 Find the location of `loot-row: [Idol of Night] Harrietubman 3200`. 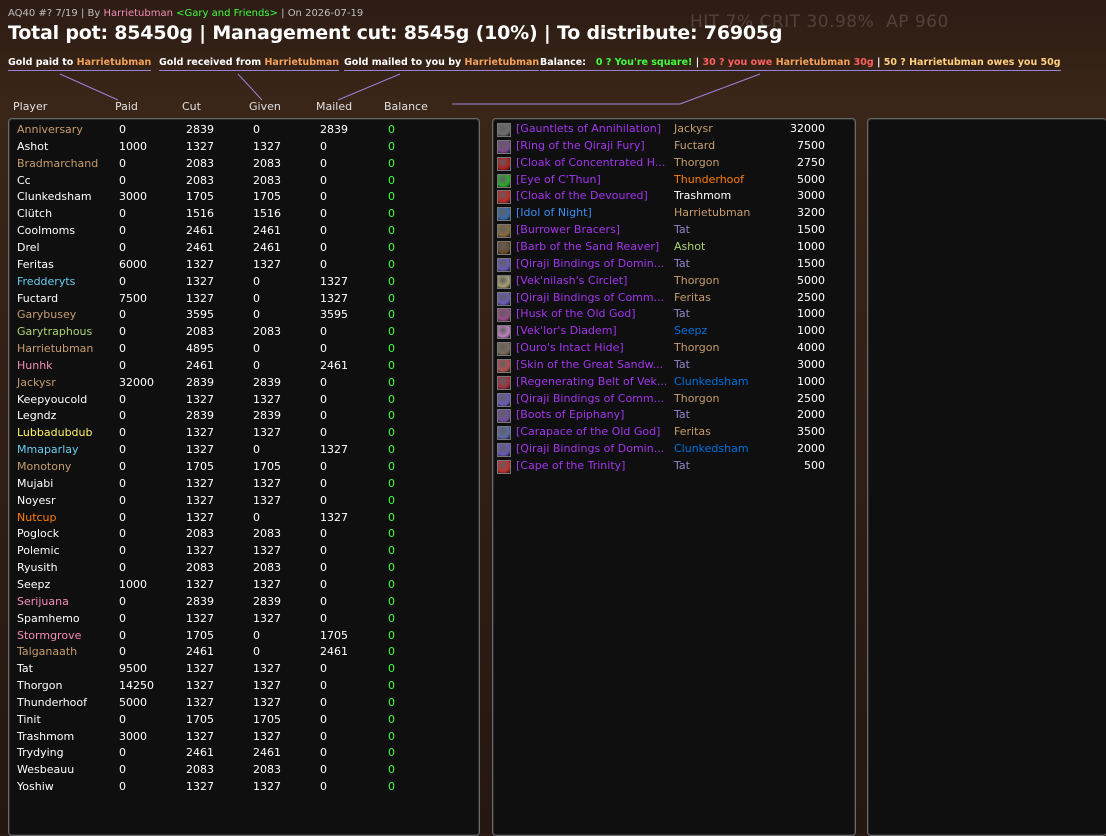

loot-row: [Idol of Night] Harrietubman 3200 is located at coordinates (674, 214).